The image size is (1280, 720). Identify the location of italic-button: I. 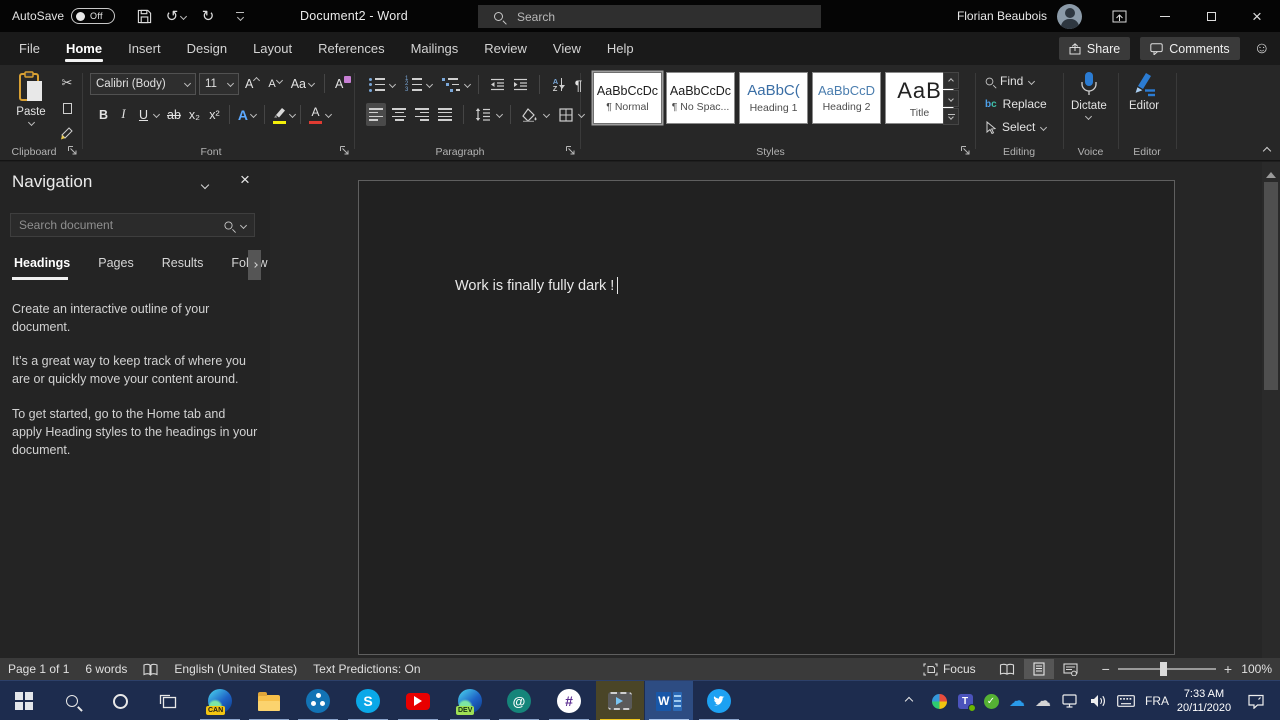
(123, 114).